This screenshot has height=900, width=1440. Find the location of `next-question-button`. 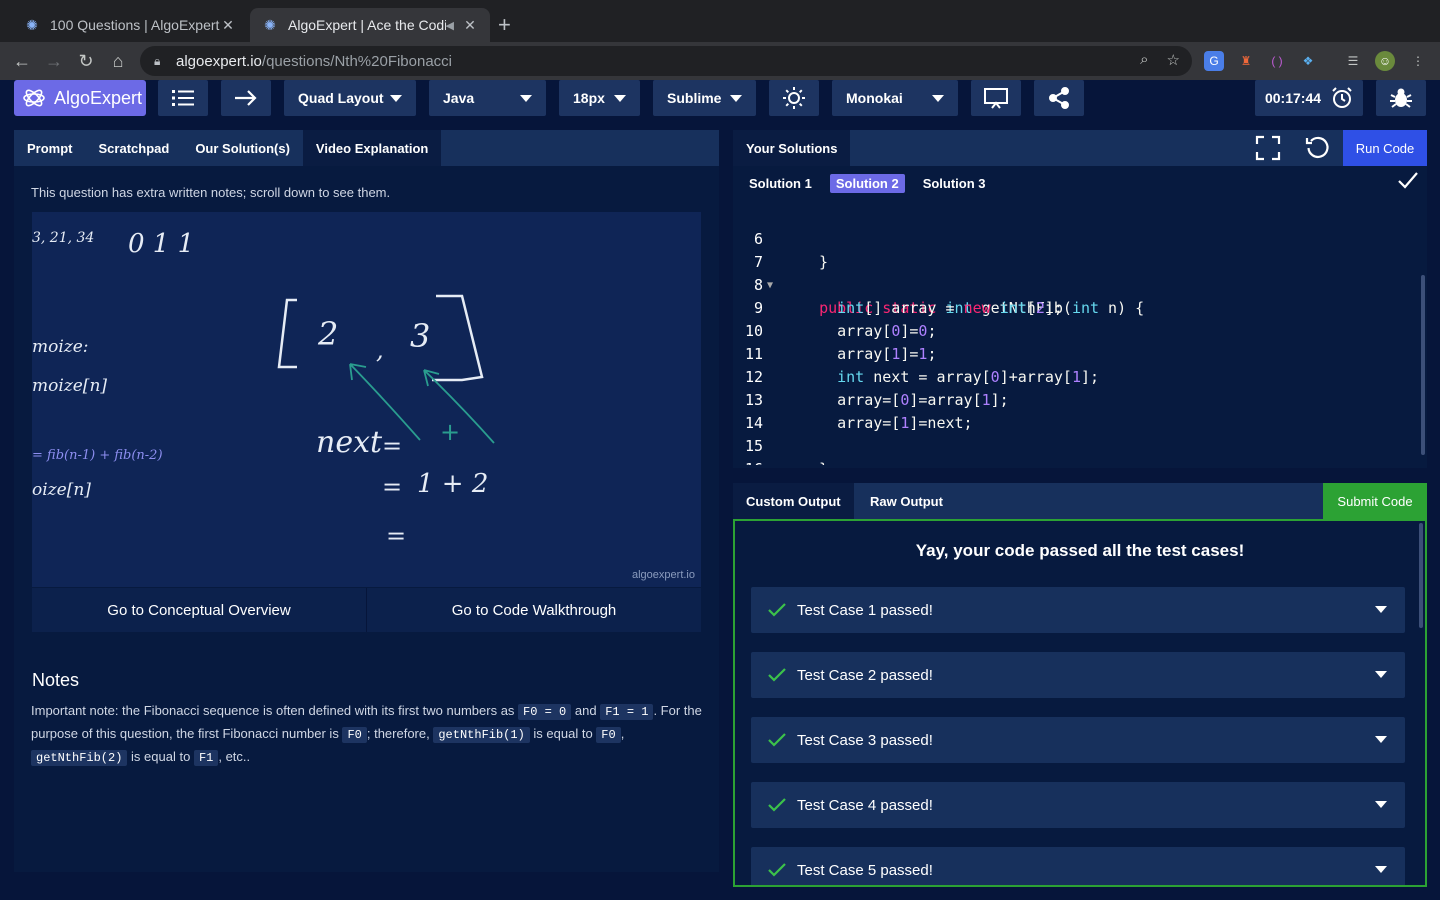

next-question-button is located at coordinates (246, 98).